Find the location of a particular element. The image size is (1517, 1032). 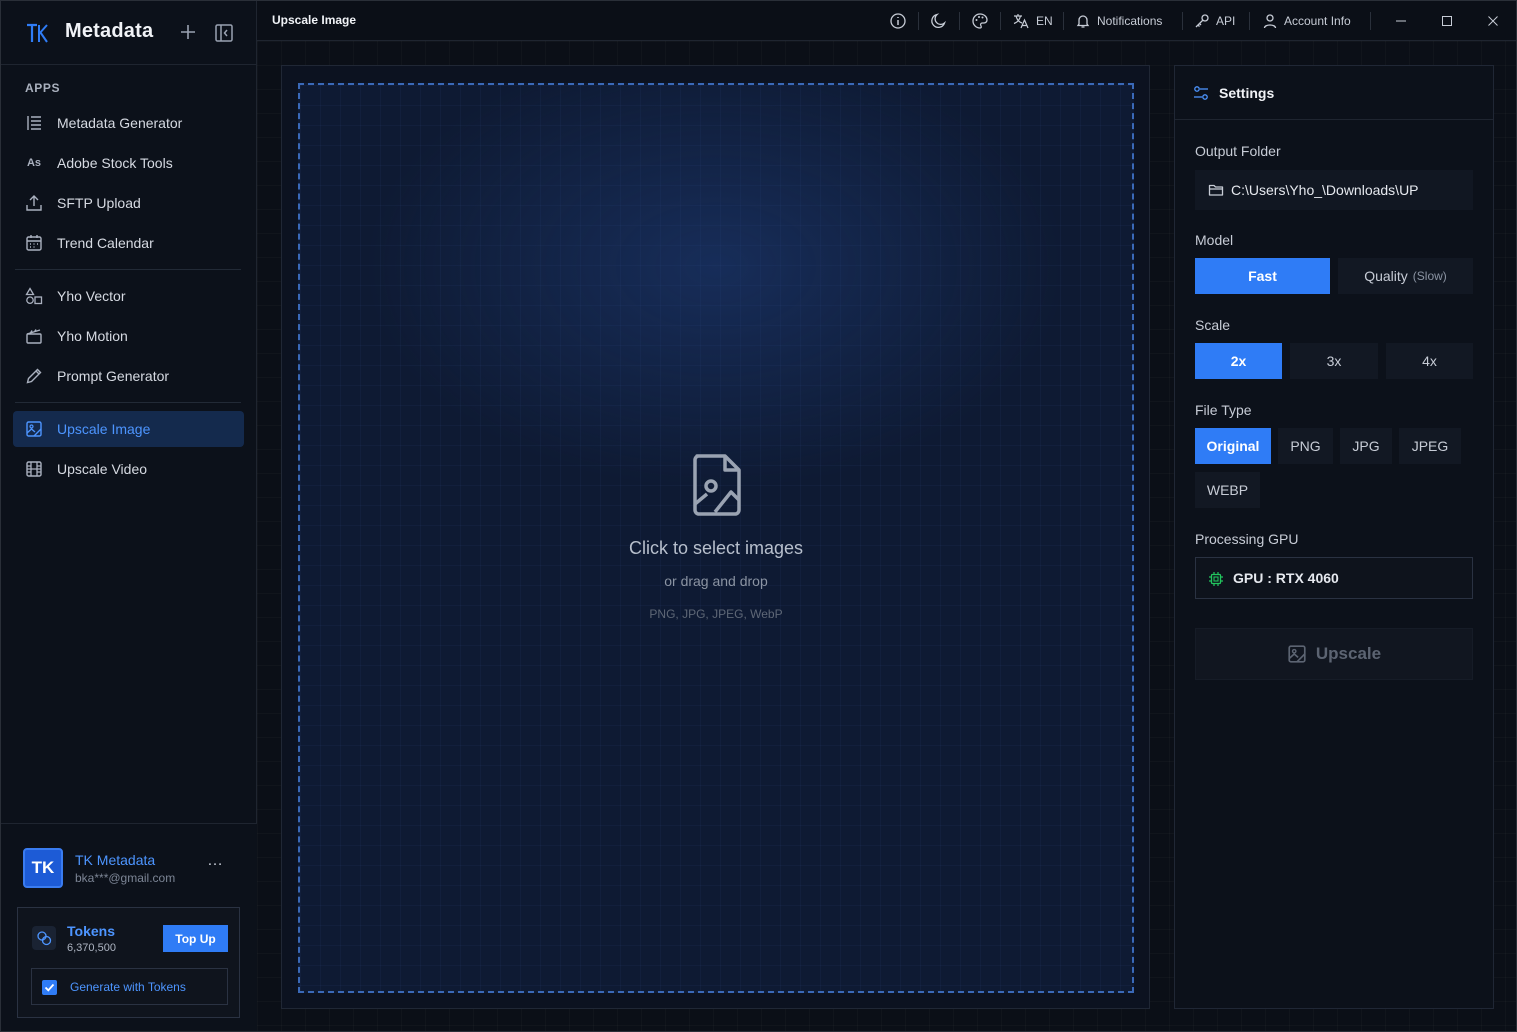

moon-icon is located at coordinates (938, 20).